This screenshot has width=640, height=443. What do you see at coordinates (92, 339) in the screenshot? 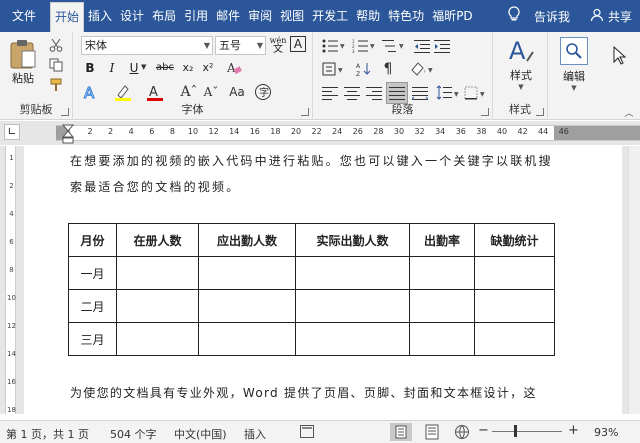
I see `table-cell-month: 三月` at bounding box center [92, 339].